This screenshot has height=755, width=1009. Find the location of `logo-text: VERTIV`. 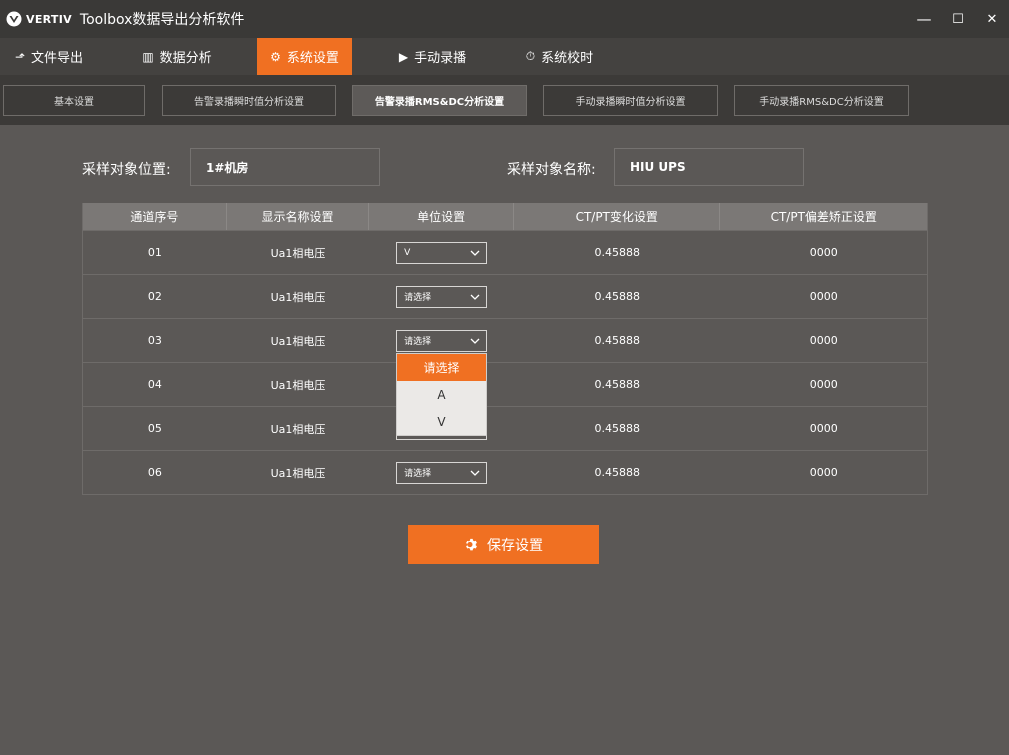

logo-text: VERTIV is located at coordinates (49, 19).